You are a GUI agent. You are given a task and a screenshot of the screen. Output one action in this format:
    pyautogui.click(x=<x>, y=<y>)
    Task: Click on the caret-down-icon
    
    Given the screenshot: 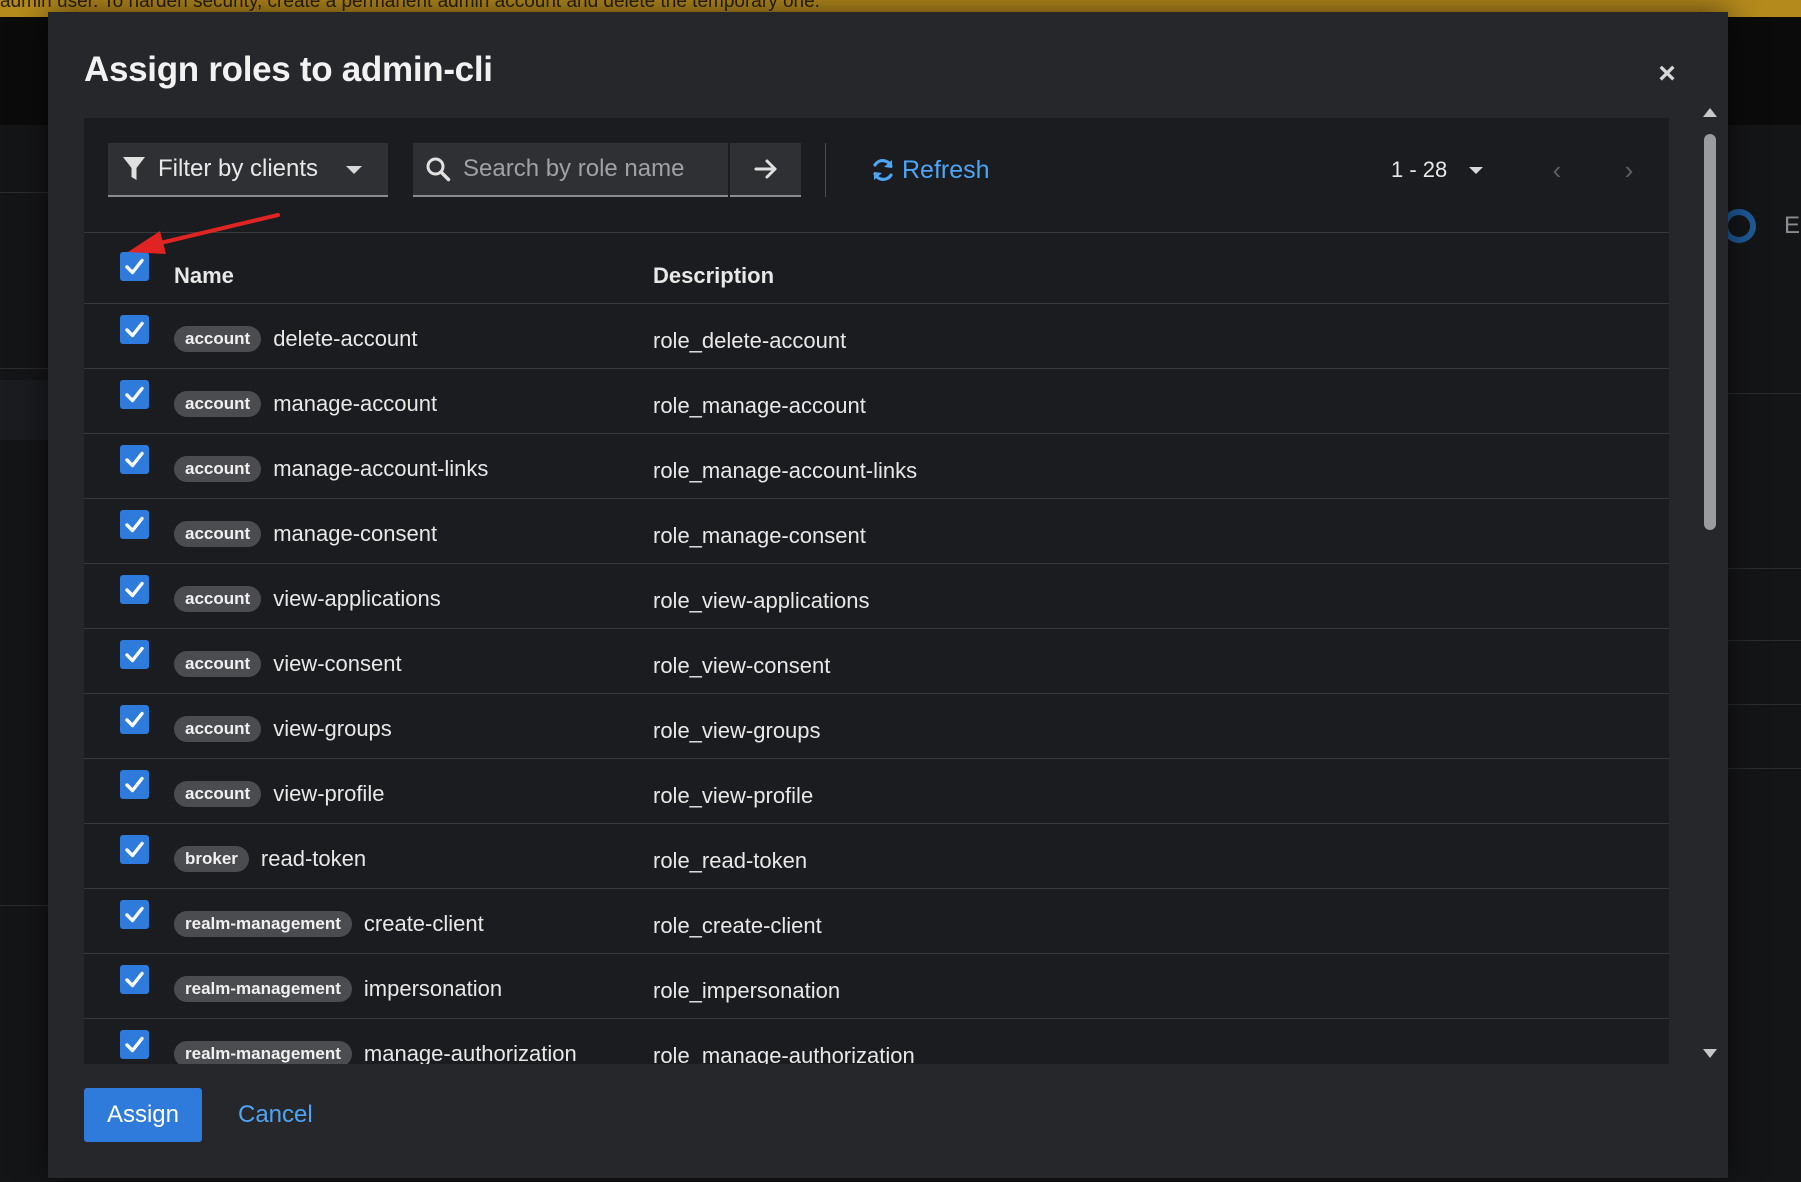 What is the action you would take?
    pyautogui.click(x=354, y=170)
    